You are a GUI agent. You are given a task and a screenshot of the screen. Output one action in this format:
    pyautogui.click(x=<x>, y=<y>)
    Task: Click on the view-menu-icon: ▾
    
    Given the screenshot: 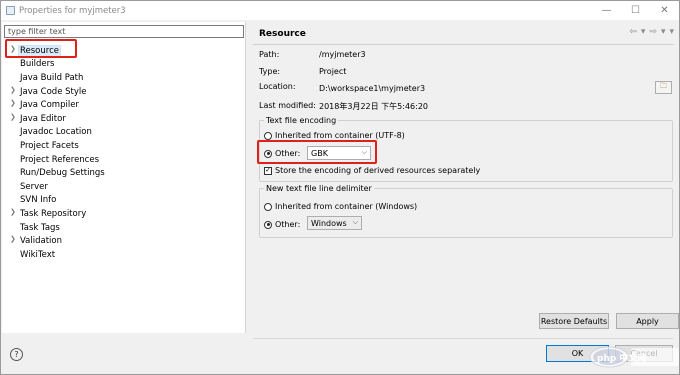 What is the action you would take?
    pyautogui.click(x=671, y=32)
    